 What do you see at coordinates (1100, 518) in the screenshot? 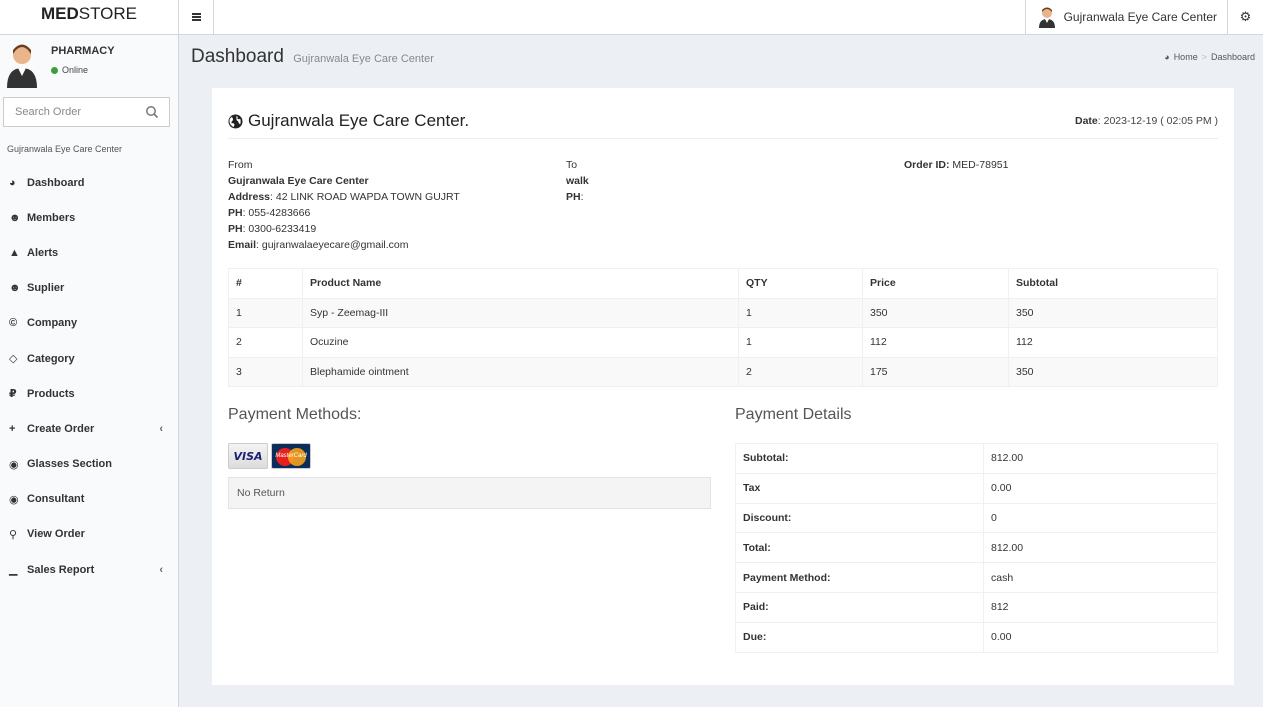
I see `detail-value: 0` at bounding box center [1100, 518].